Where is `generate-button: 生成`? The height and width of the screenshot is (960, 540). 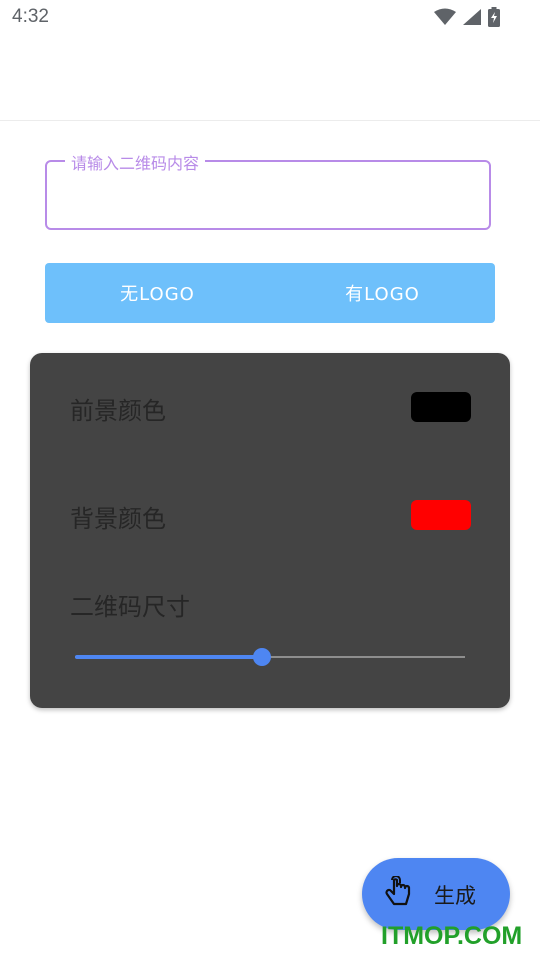 generate-button: 生成 is located at coordinates (436, 894).